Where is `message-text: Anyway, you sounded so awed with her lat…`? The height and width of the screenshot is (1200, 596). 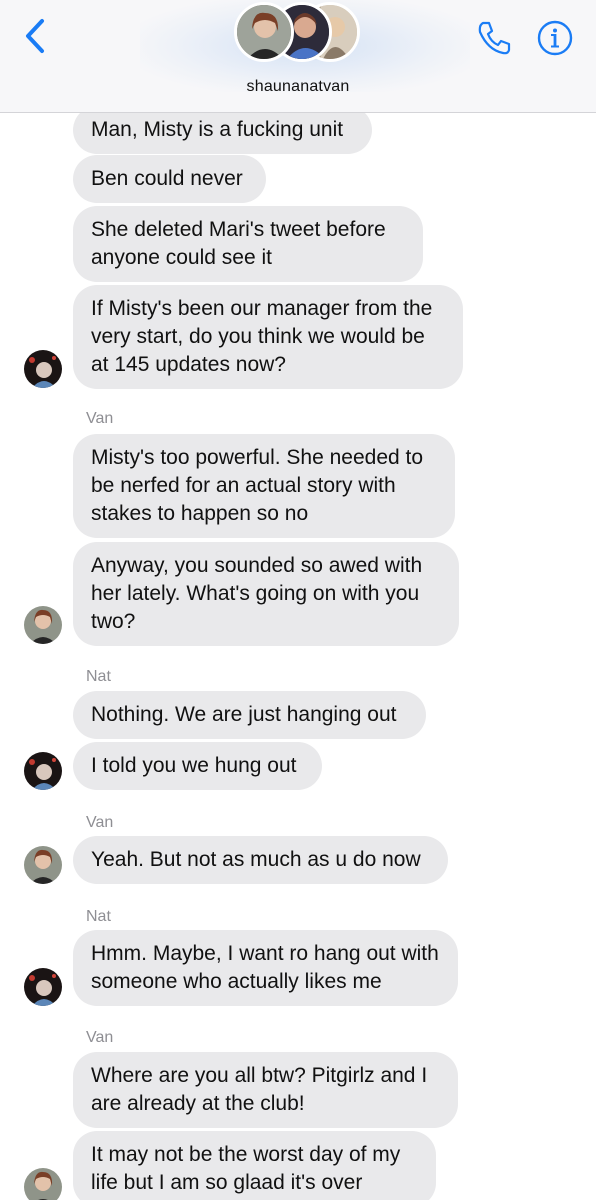 message-text: Anyway, you sounded so awed with her lat… is located at coordinates (257, 593).